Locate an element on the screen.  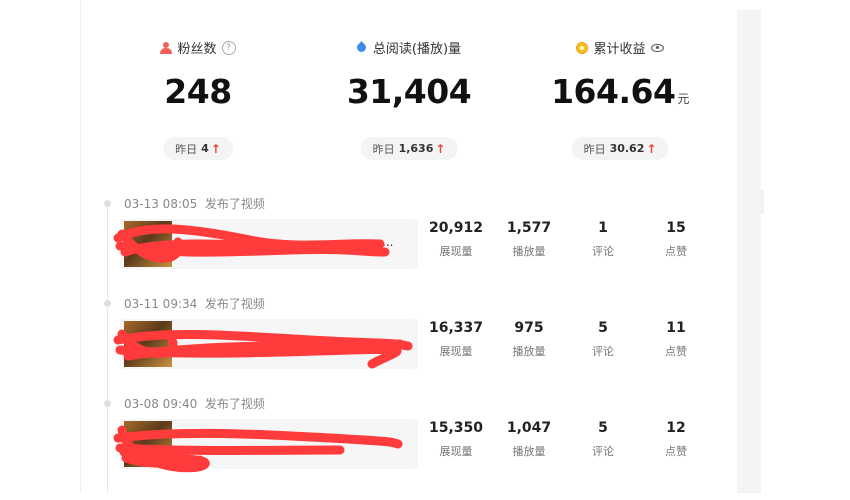
stat-fans-label: 粉丝数 is located at coordinates (197, 49).